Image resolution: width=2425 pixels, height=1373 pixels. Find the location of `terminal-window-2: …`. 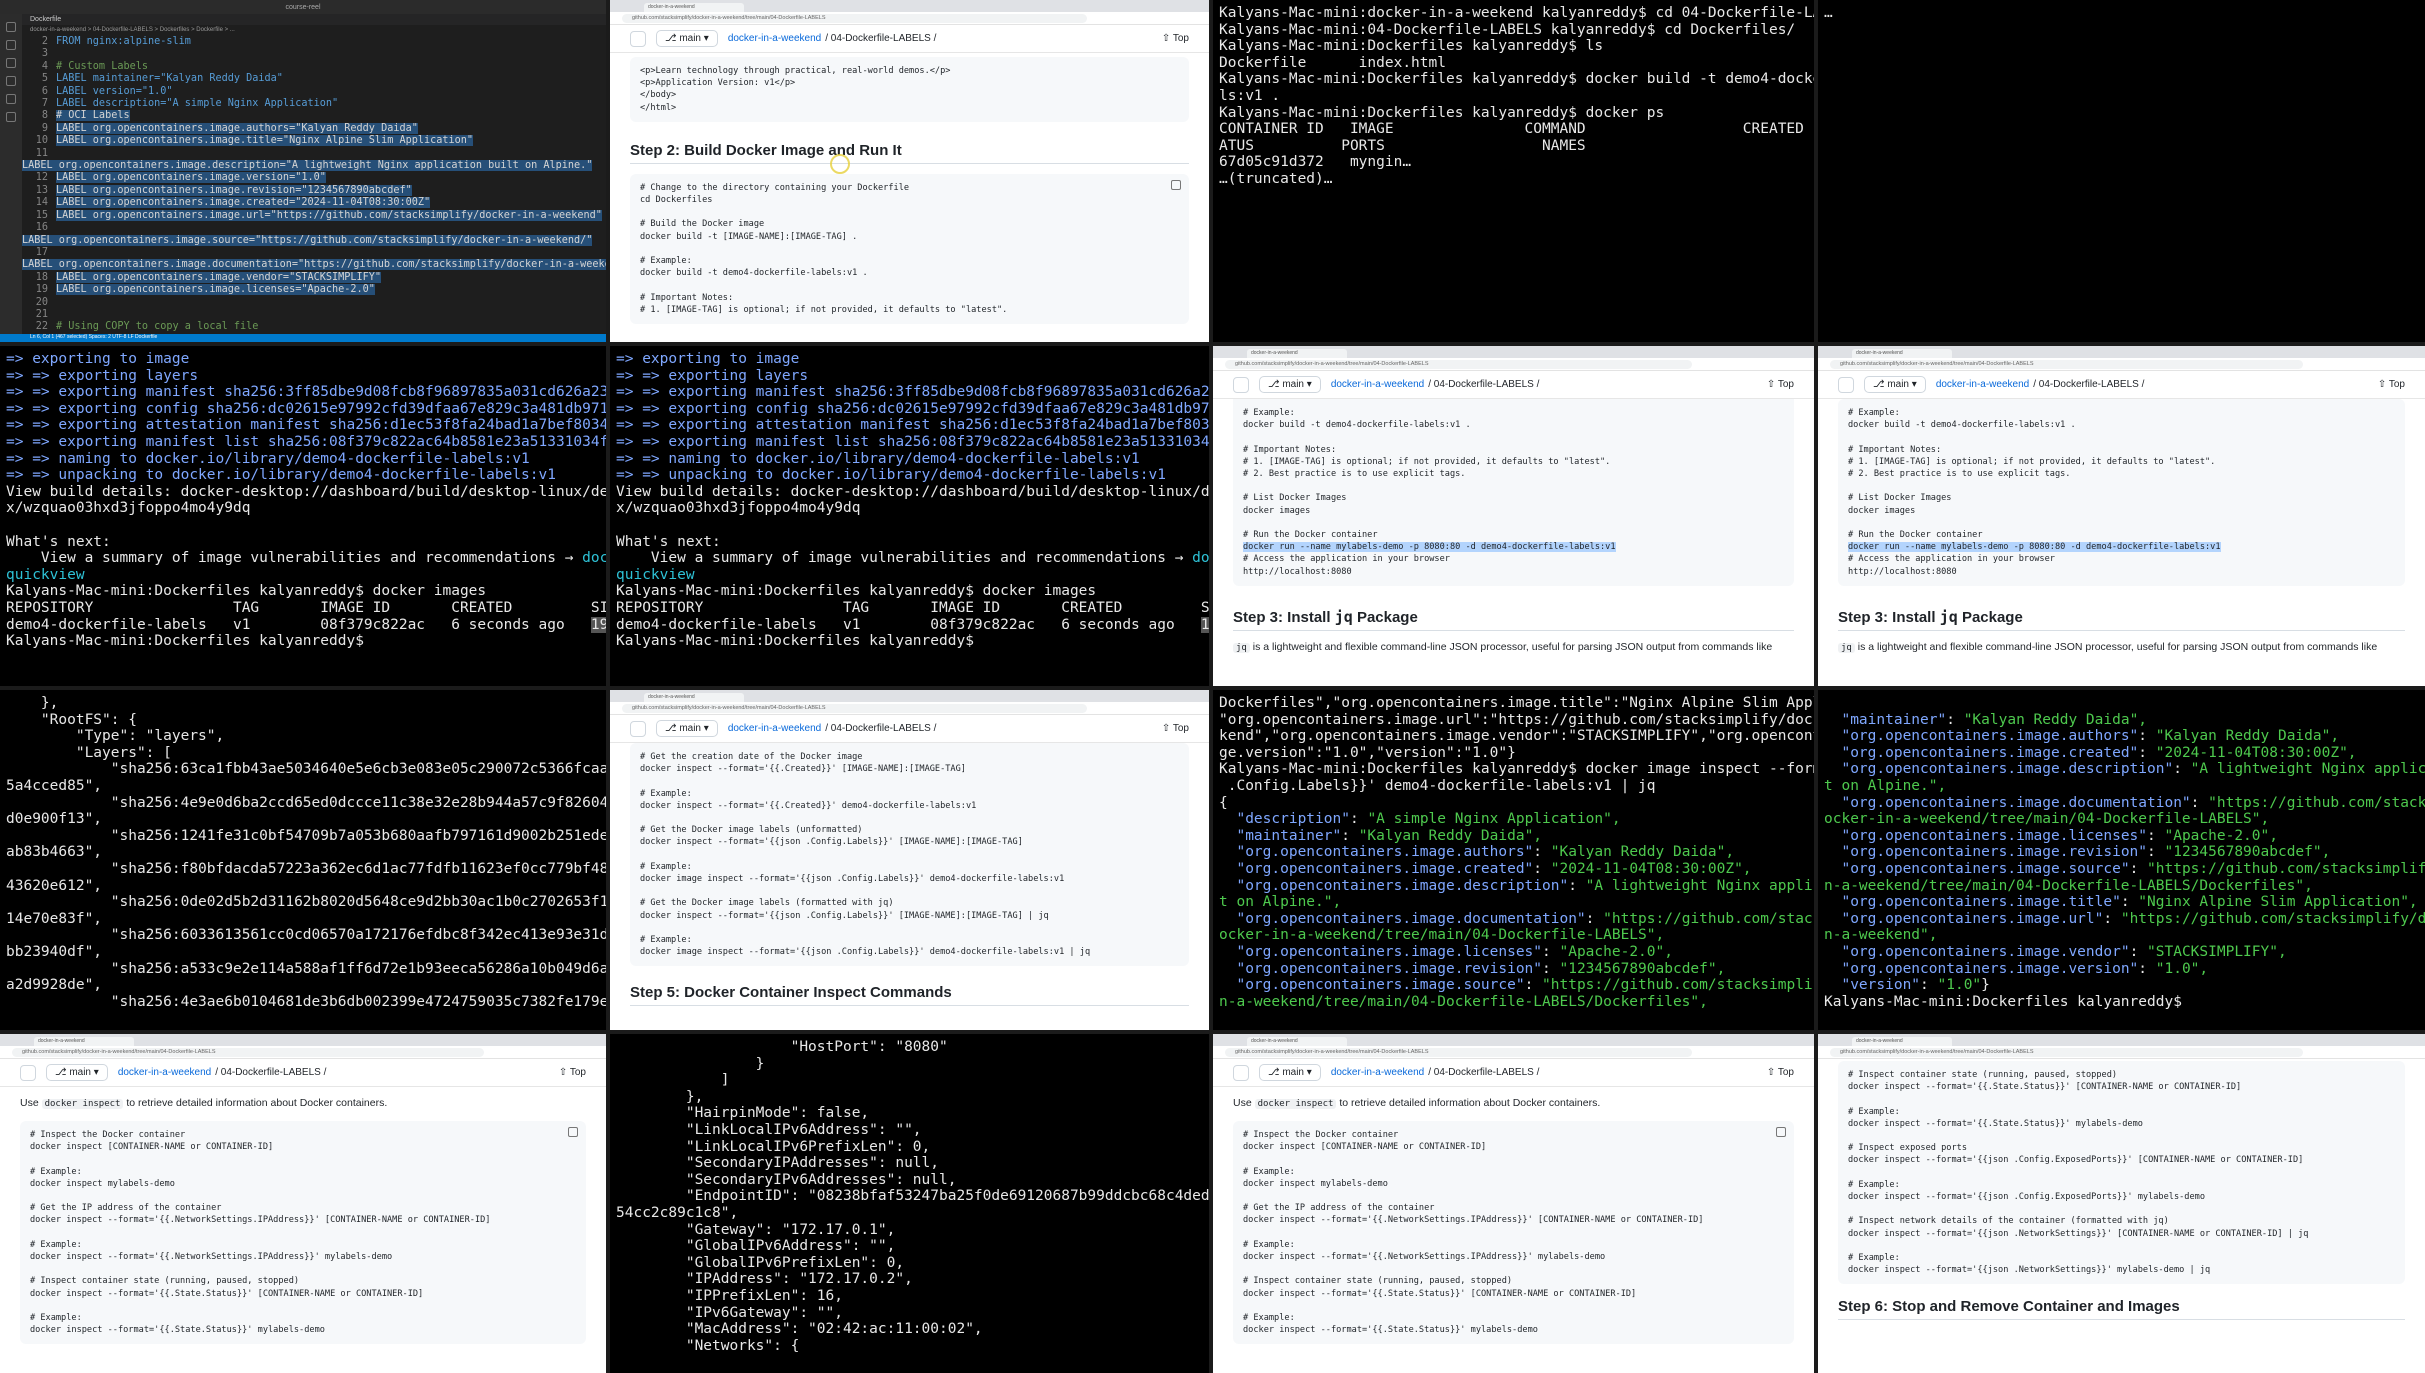

terminal-window-2: … is located at coordinates (2121, 171).